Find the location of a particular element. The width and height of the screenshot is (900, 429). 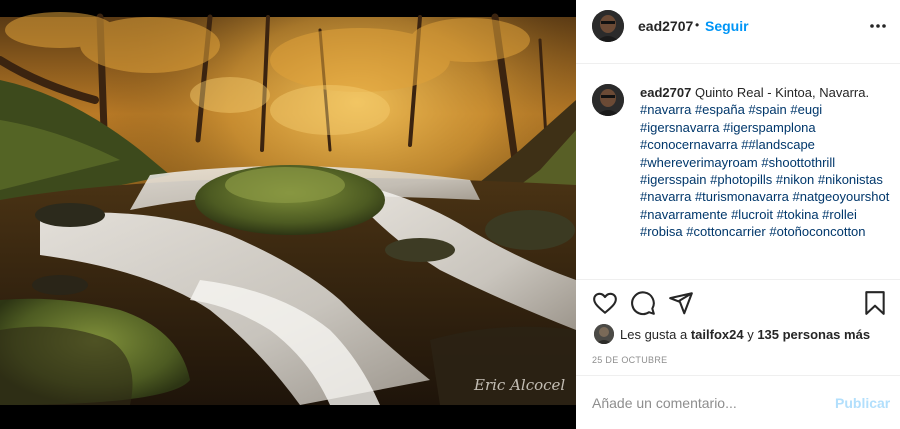

comment-icon is located at coordinates (643, 303).